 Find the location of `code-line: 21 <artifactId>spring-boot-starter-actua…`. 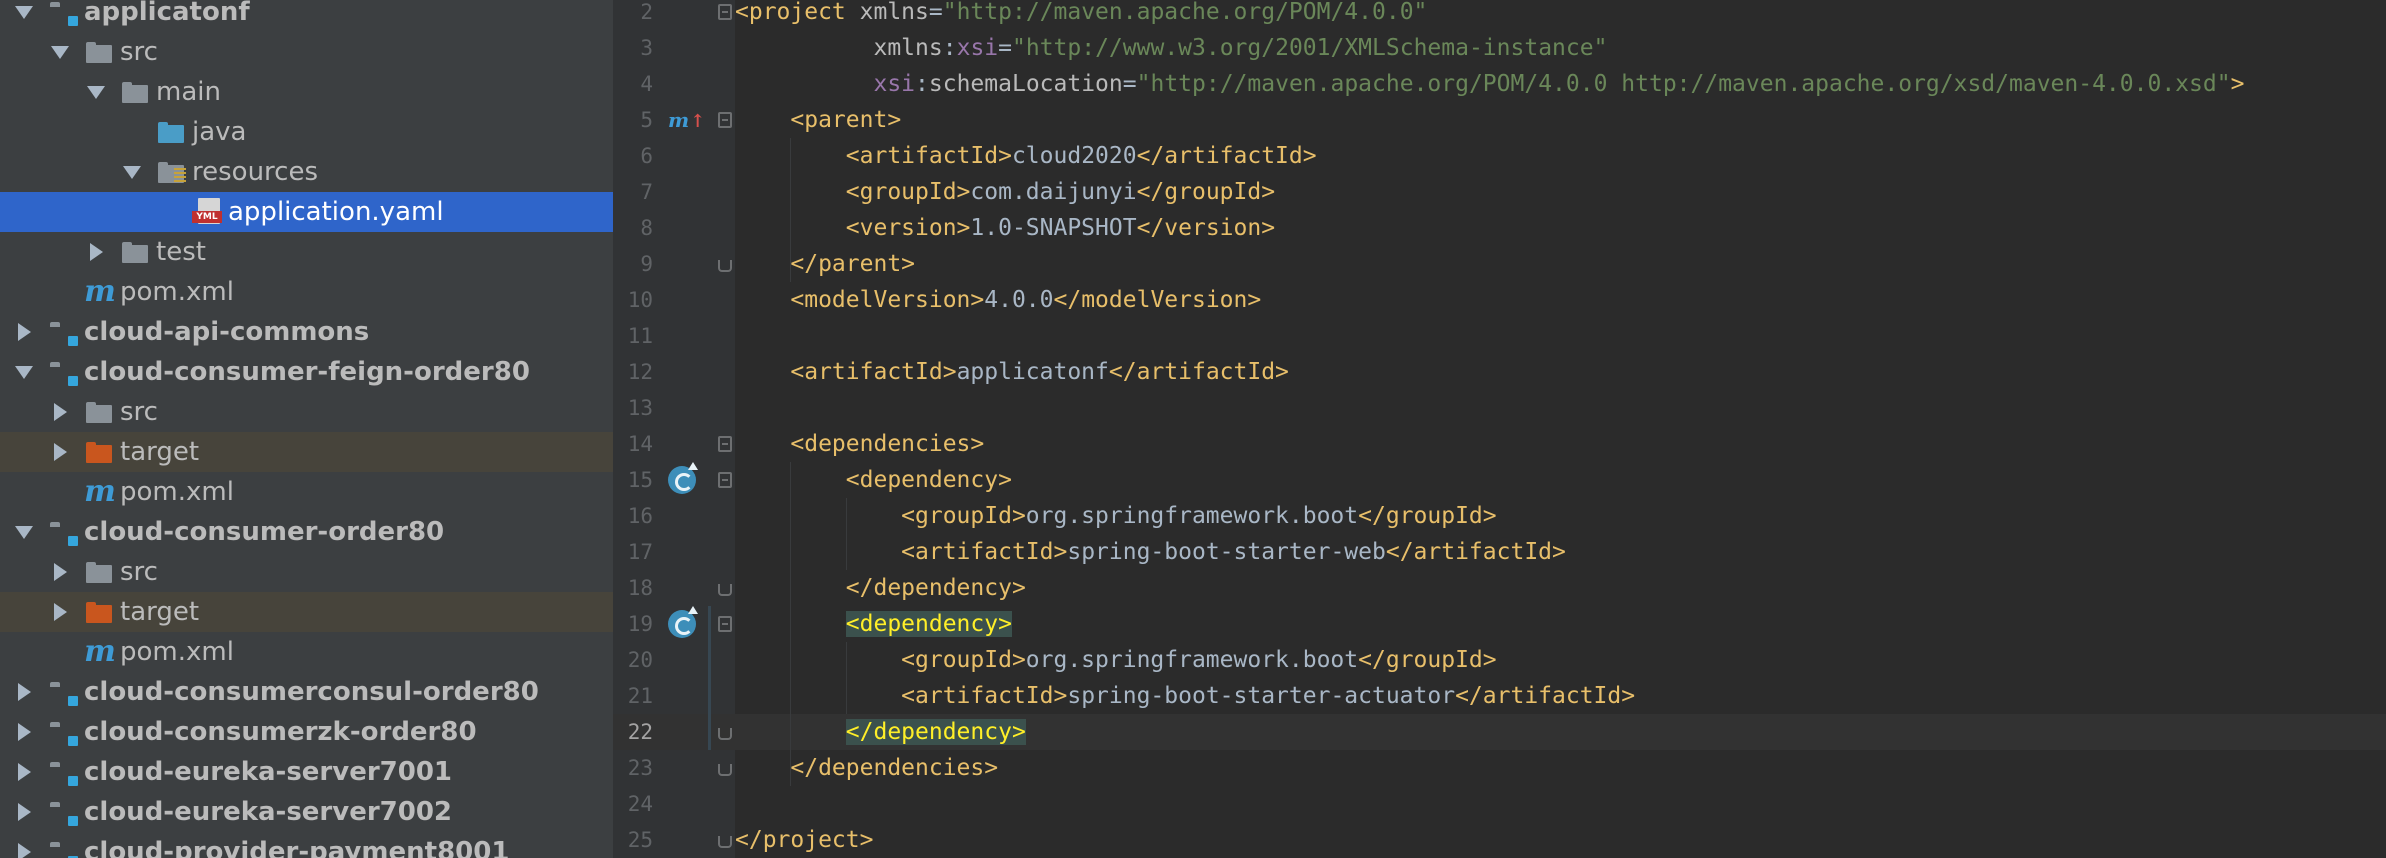

code-line: 21 <artifactId>spring-boot-starter-actua… is located at coordinates (1499, 696).